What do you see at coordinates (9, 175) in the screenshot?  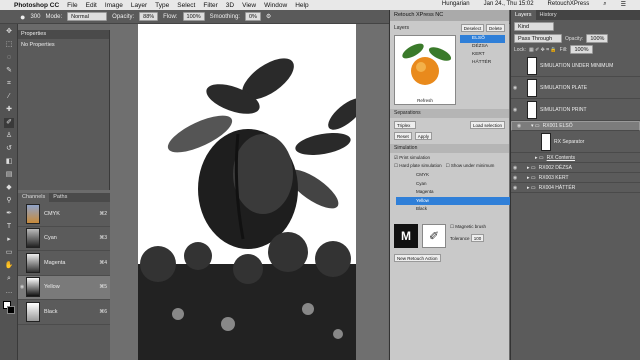 I see `gradient-icon: ▤` at bounding box center [9, 175].